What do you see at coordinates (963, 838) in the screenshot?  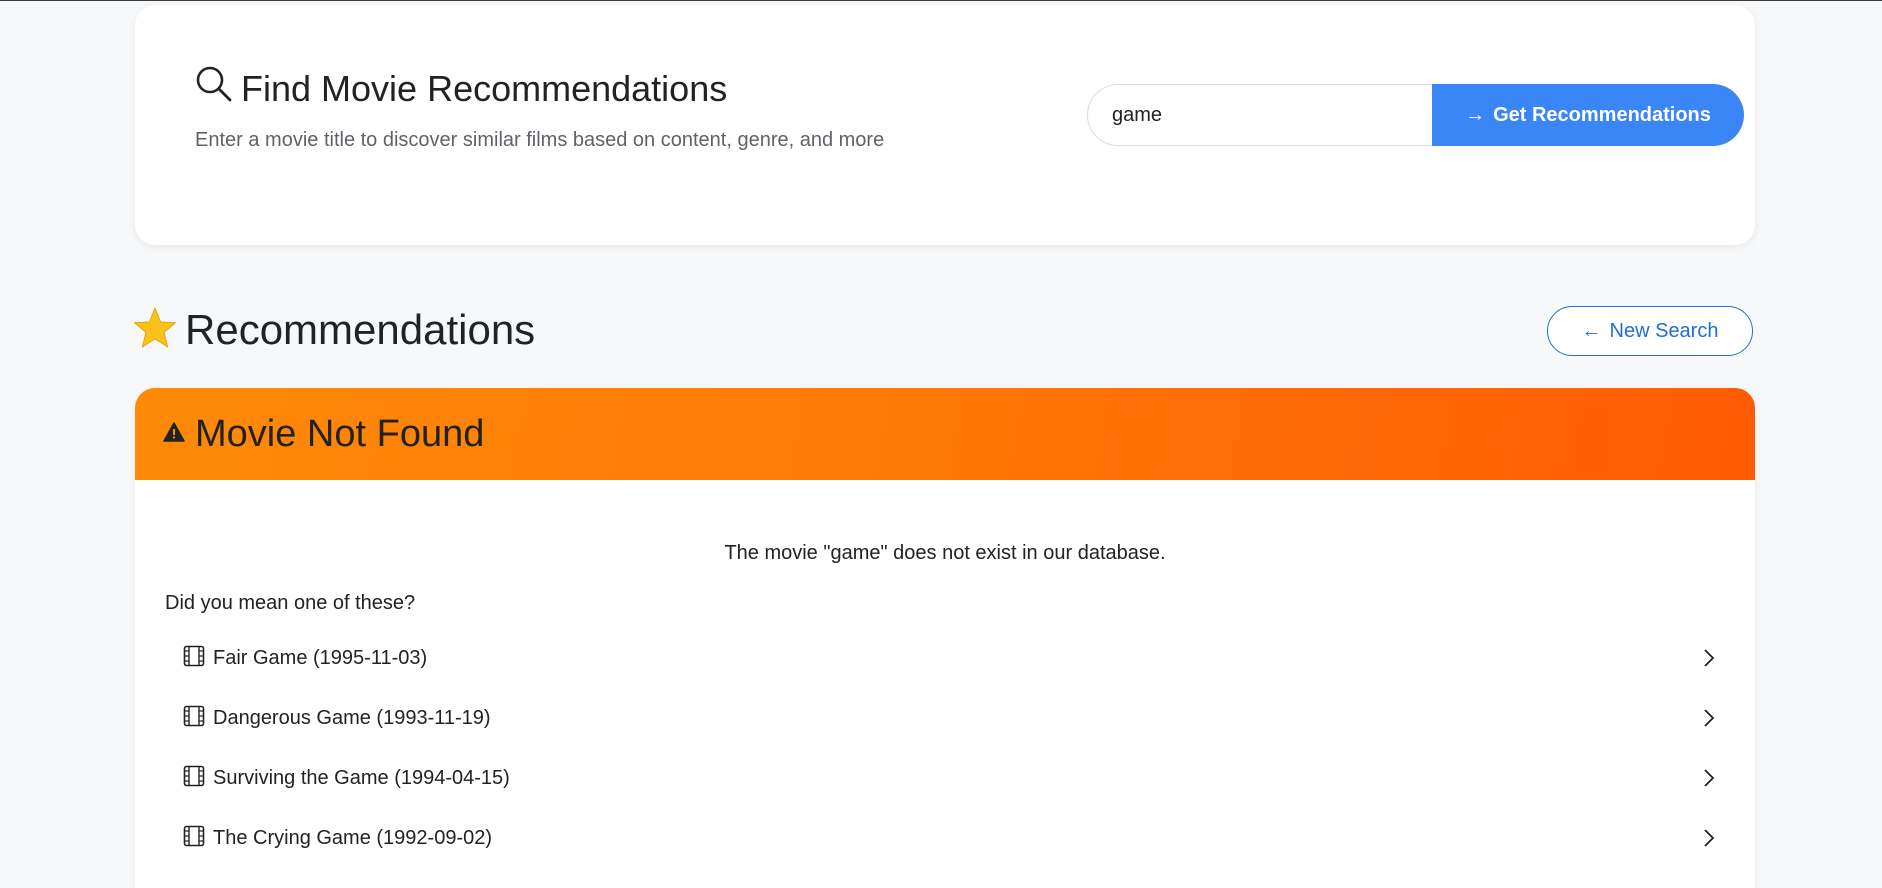 I see `suggestion-item: The Crying Game (1992-09-02)` at bounding box center [963, 838].